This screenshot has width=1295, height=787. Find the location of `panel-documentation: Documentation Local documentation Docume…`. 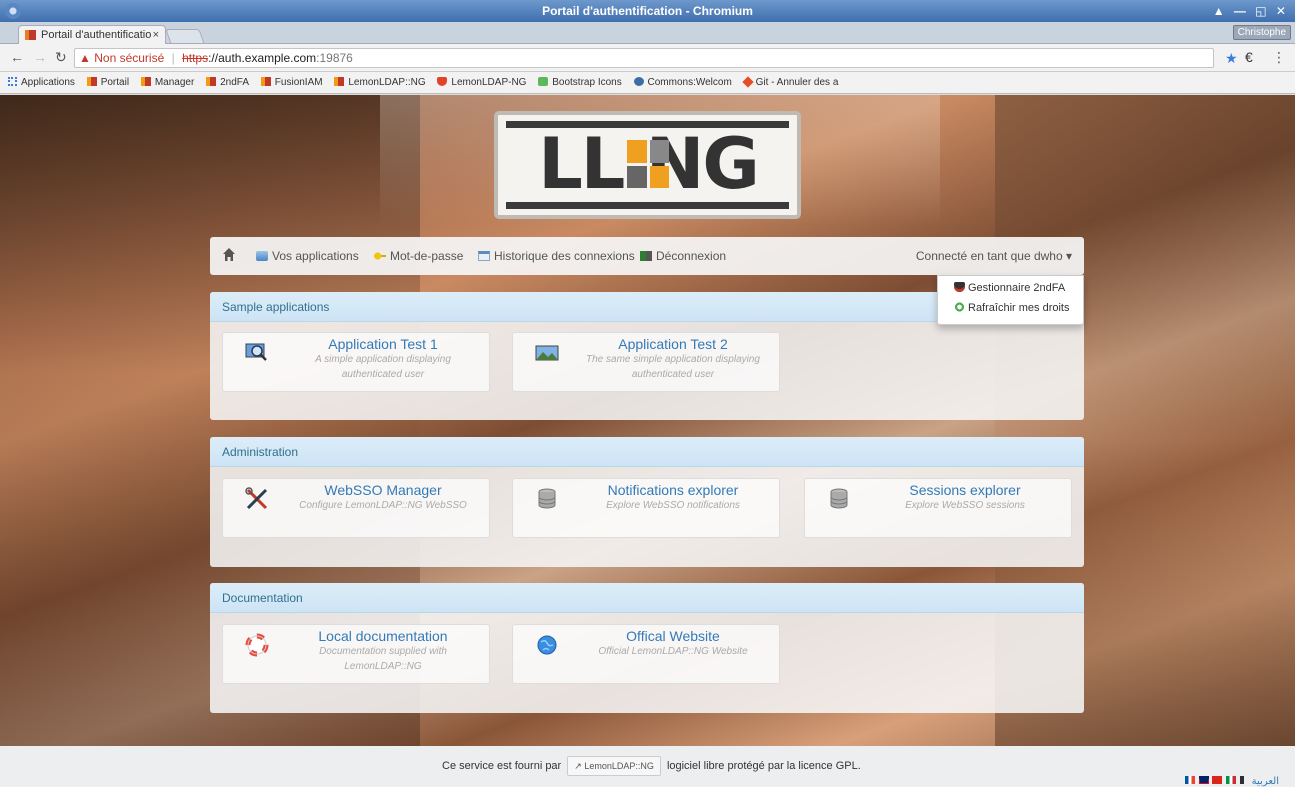

panel-documentation: Documentation Local documentation Docume… is located at coordinates (647, 648).